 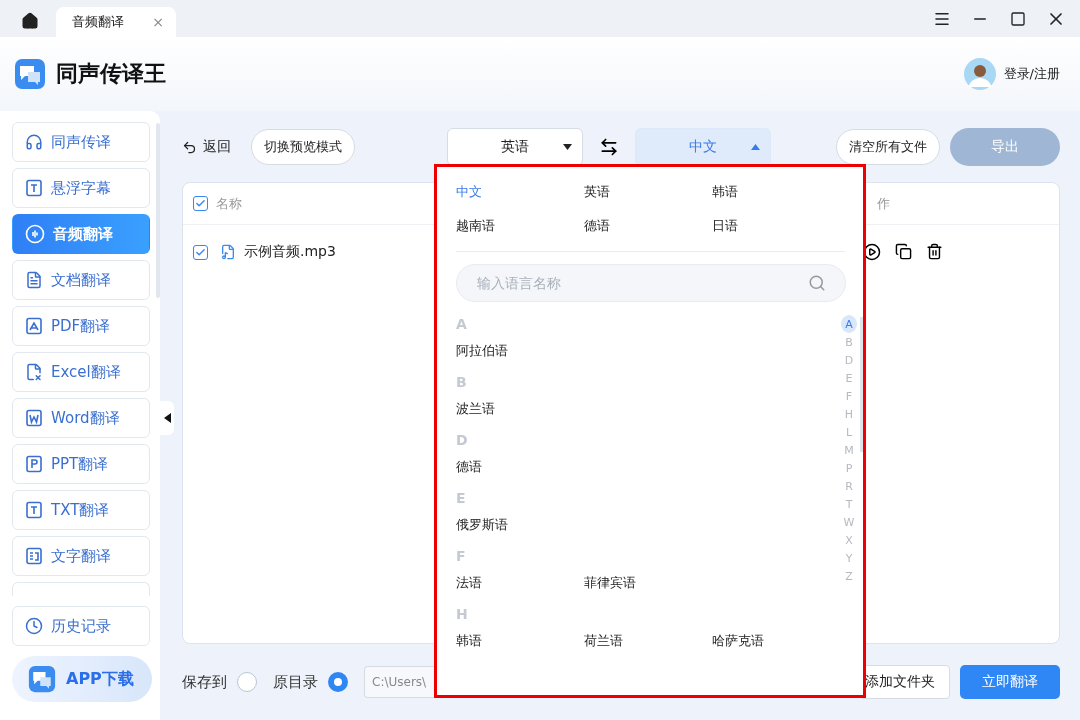 What do you see at coordinates (189, 147) in the screenshot?
I see `undo-arrow-icon` at bounding box center [189, 147].